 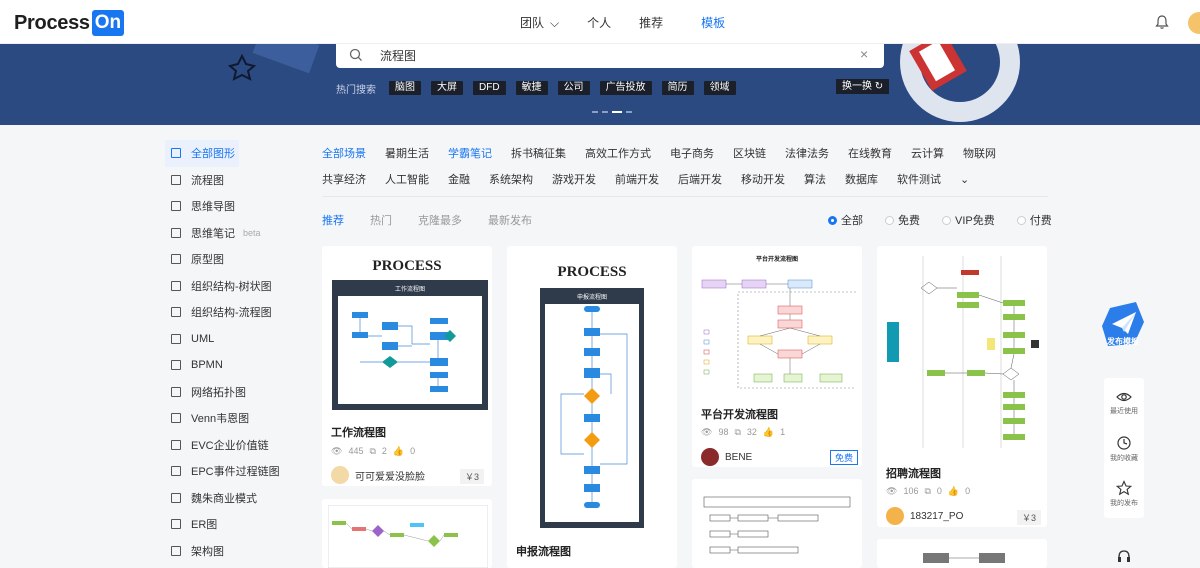 What do you see at coordinates (207, 260) in the screenshot?
I see `sidebar-item-label: 原型图` at bounding box center [207, 260].